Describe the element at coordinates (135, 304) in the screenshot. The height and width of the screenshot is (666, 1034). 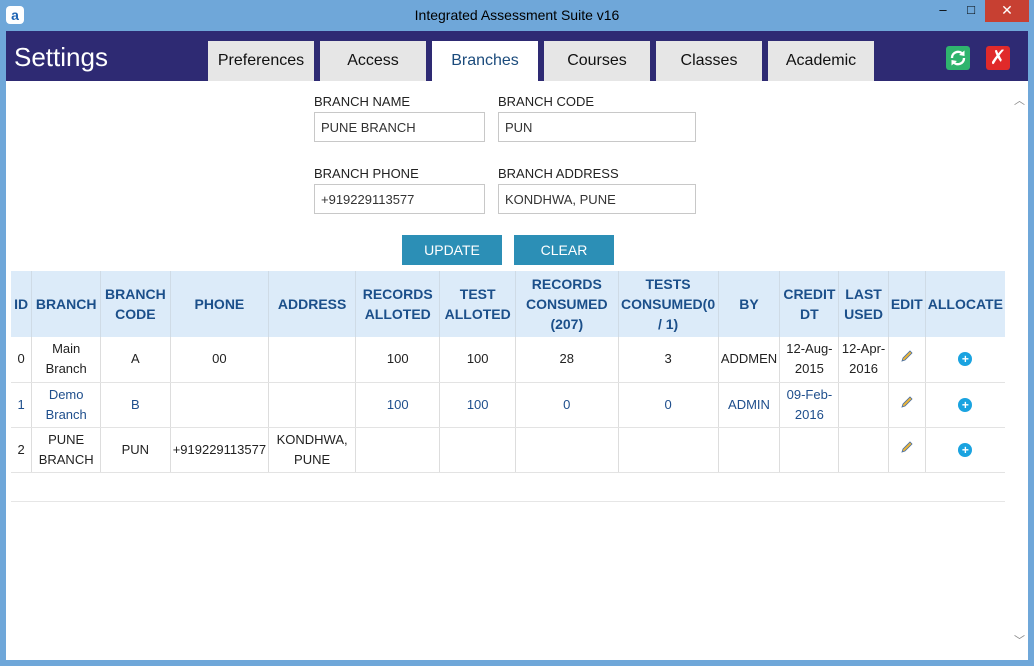
I see `col-header-branch-code: BRANCH CODE` at that location.